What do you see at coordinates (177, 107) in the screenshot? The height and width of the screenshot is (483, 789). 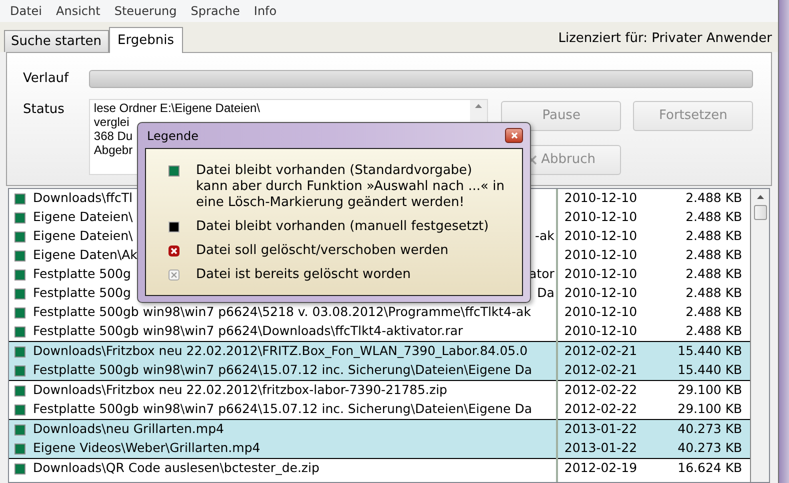 I see `log-line: lese Ordner E:\Eigene Dateien\` at bounding box center [177, 107].